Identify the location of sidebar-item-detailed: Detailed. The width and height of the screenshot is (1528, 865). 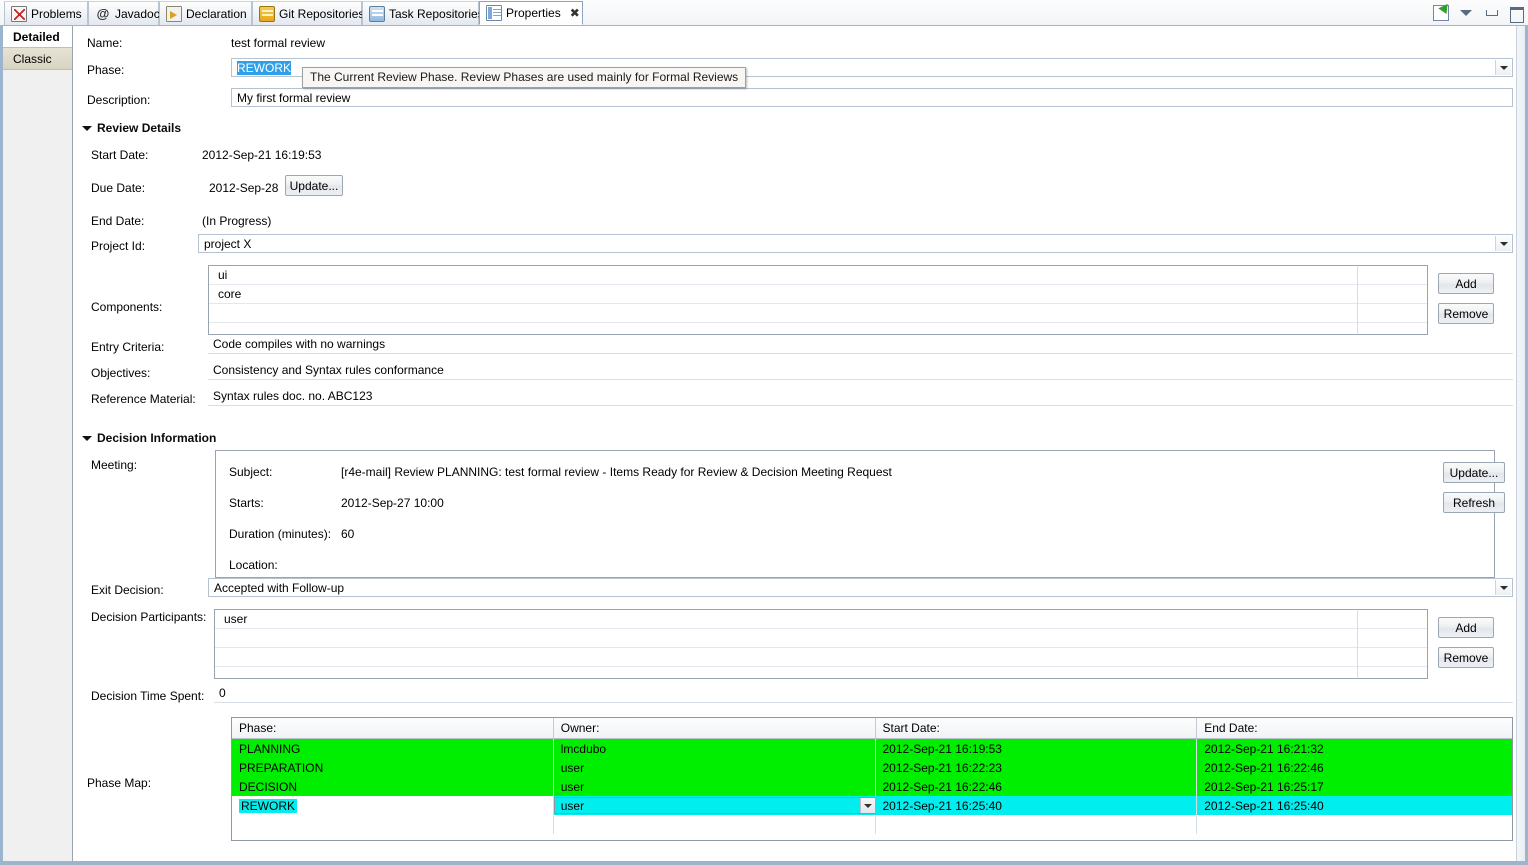
(37, 37).